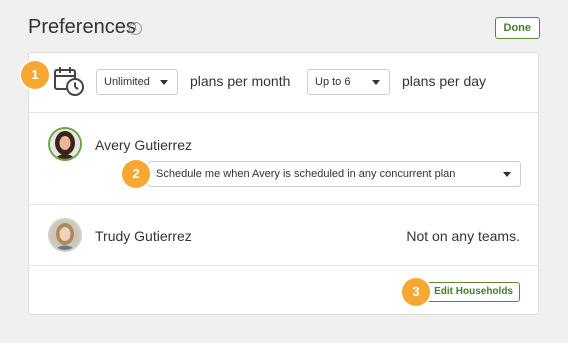 The width and height of the screenshot is (568, 343). Describe the element at coordinates (143, 236) in the screenshot. I see `member-name: Trudy Gutierrez` at that location.